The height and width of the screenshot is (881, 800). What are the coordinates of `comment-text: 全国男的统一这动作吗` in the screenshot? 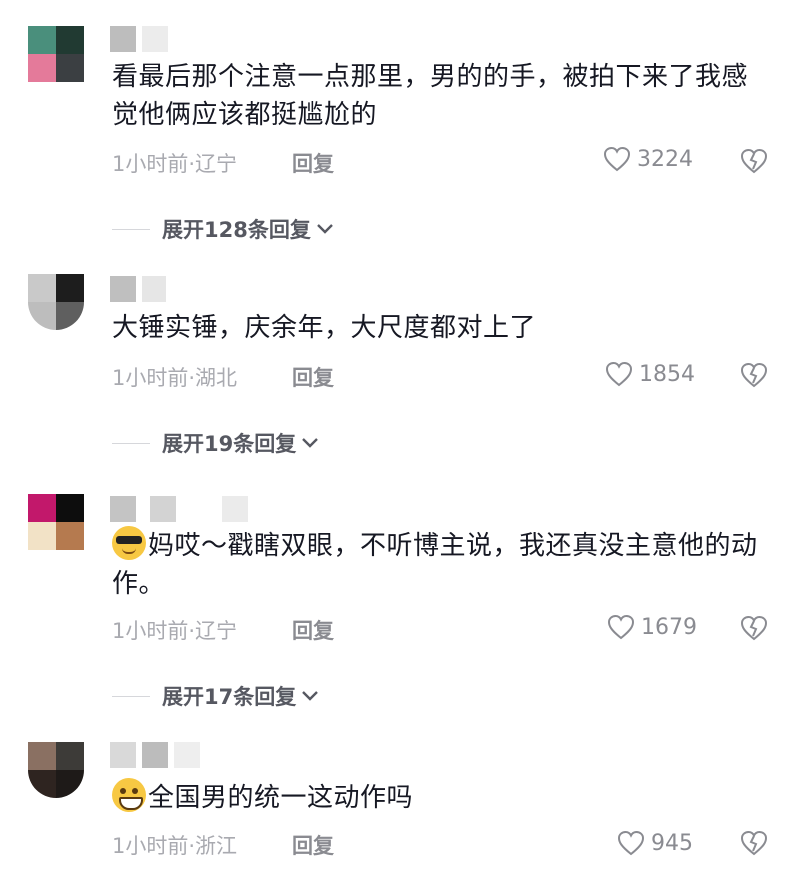 It's located at (442, 797).